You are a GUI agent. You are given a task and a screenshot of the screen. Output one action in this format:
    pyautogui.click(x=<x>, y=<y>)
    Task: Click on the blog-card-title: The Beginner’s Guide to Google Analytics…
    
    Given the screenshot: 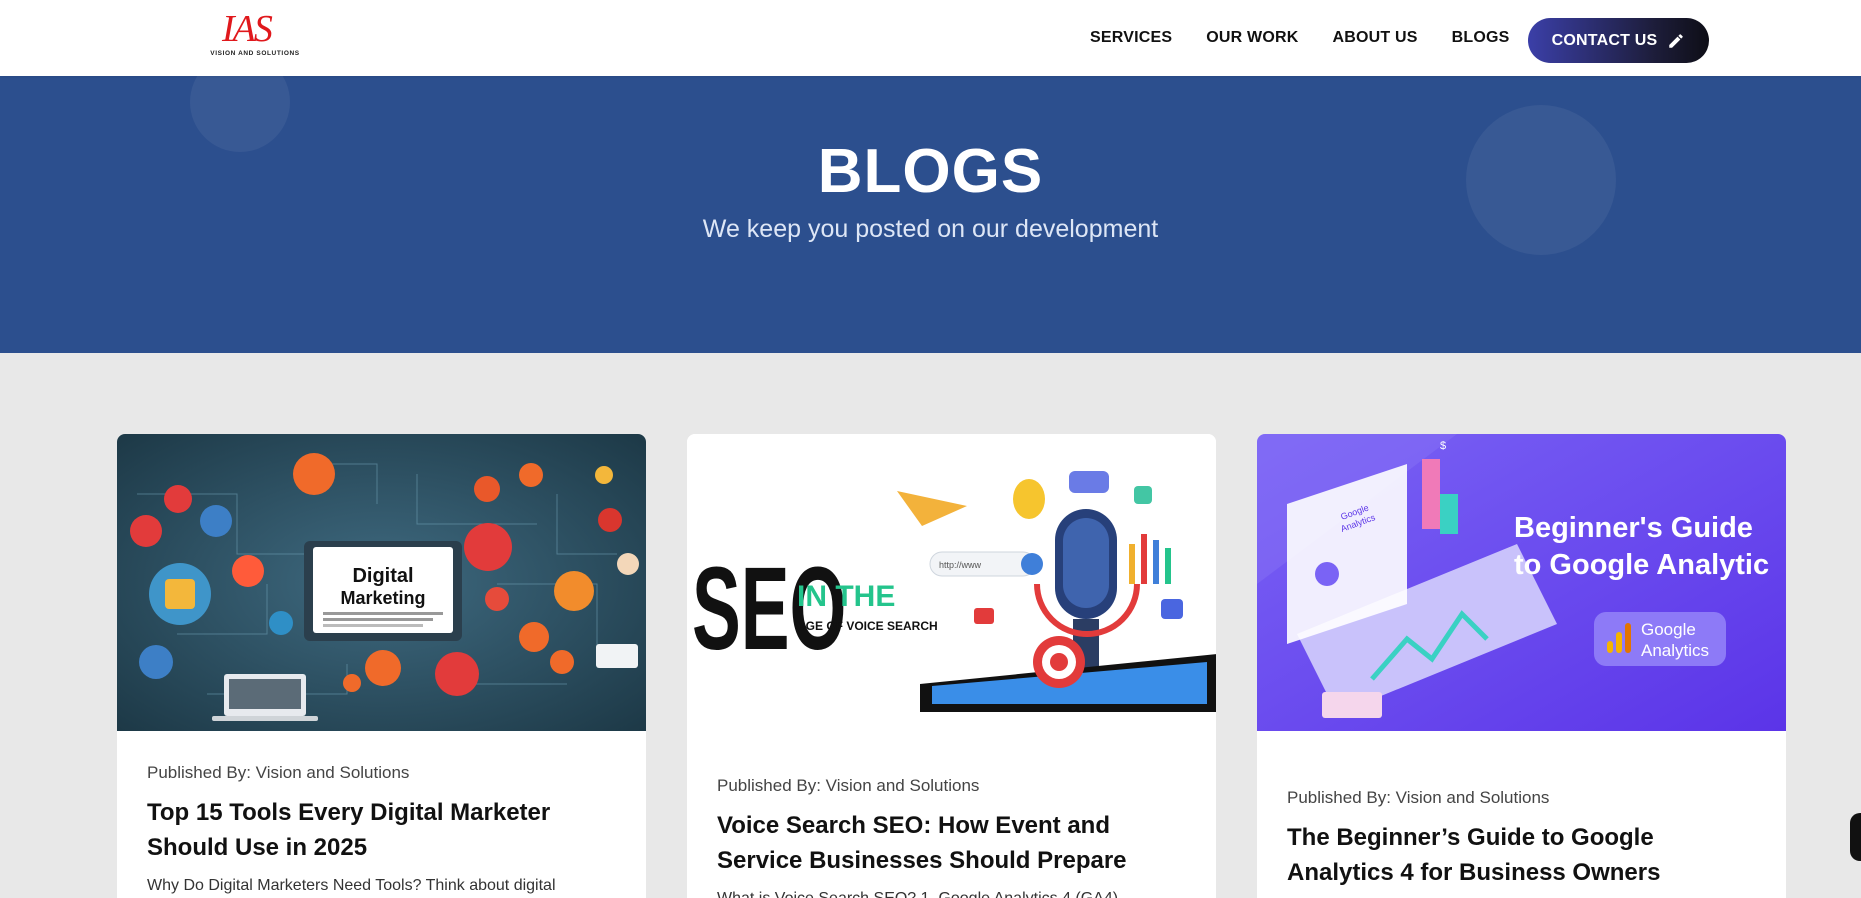 What is the action you would take?
    pyautogui.click(x=1522, y=855)
    